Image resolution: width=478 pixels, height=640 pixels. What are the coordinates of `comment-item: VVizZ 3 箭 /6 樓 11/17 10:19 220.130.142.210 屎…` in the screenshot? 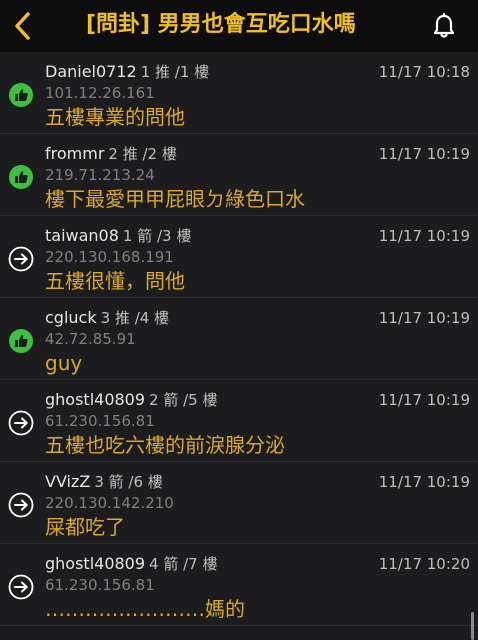 It's located at (239, 503).